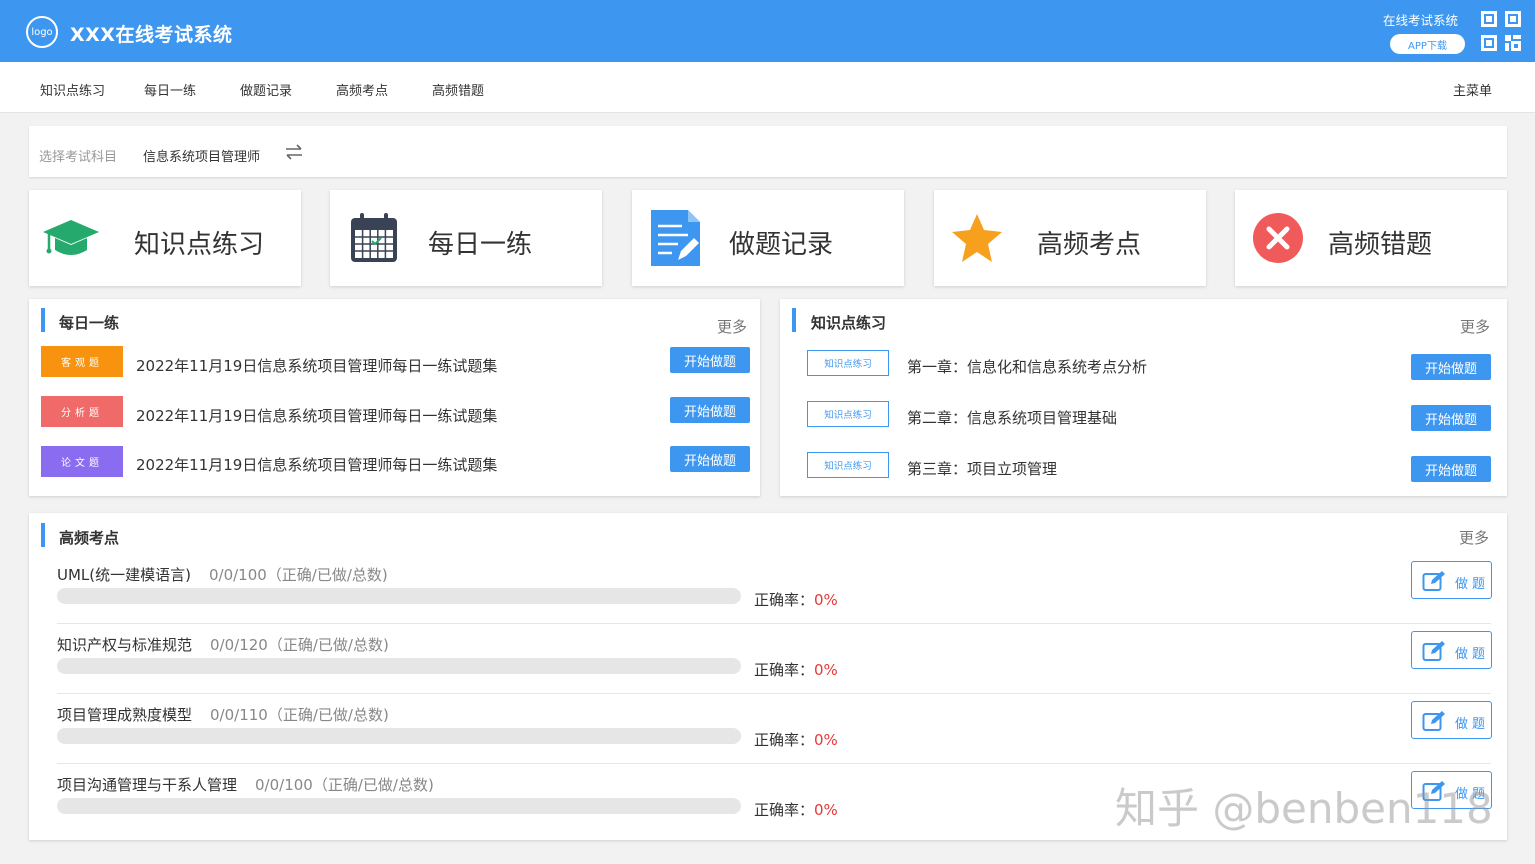 The height and width of the screenshot is (864, 1535). I want to click on tile-highfreq-errors: 高频错题, so click(1371, 238).